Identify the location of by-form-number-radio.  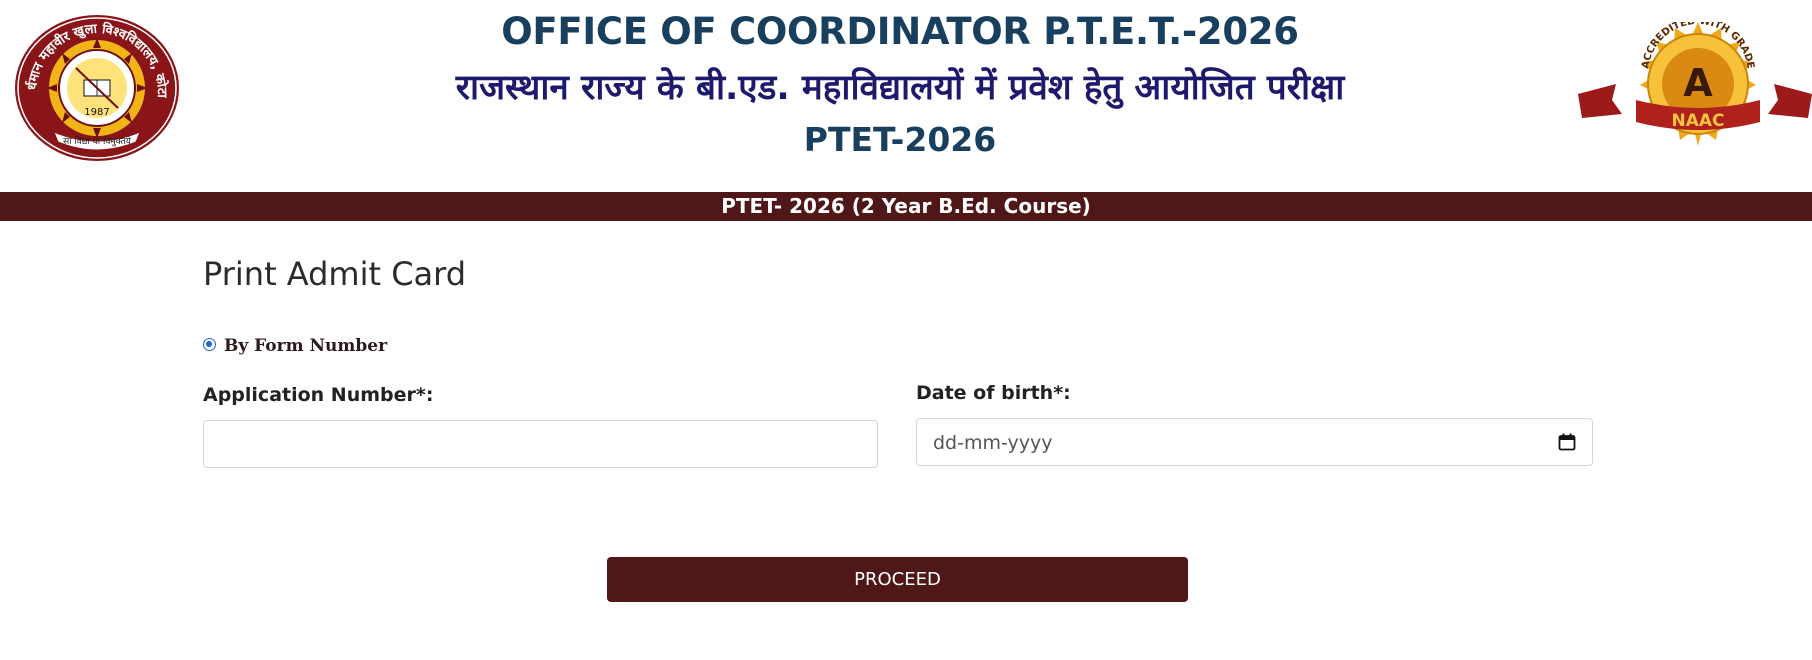
(209, 344).